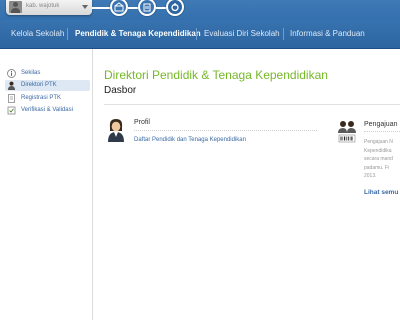 The width and height of the screenshot is (400, 320). Describe the element at coordinates (377, 167) in the screenshot. I see `card-description-line: padamu. Fi` at that location.